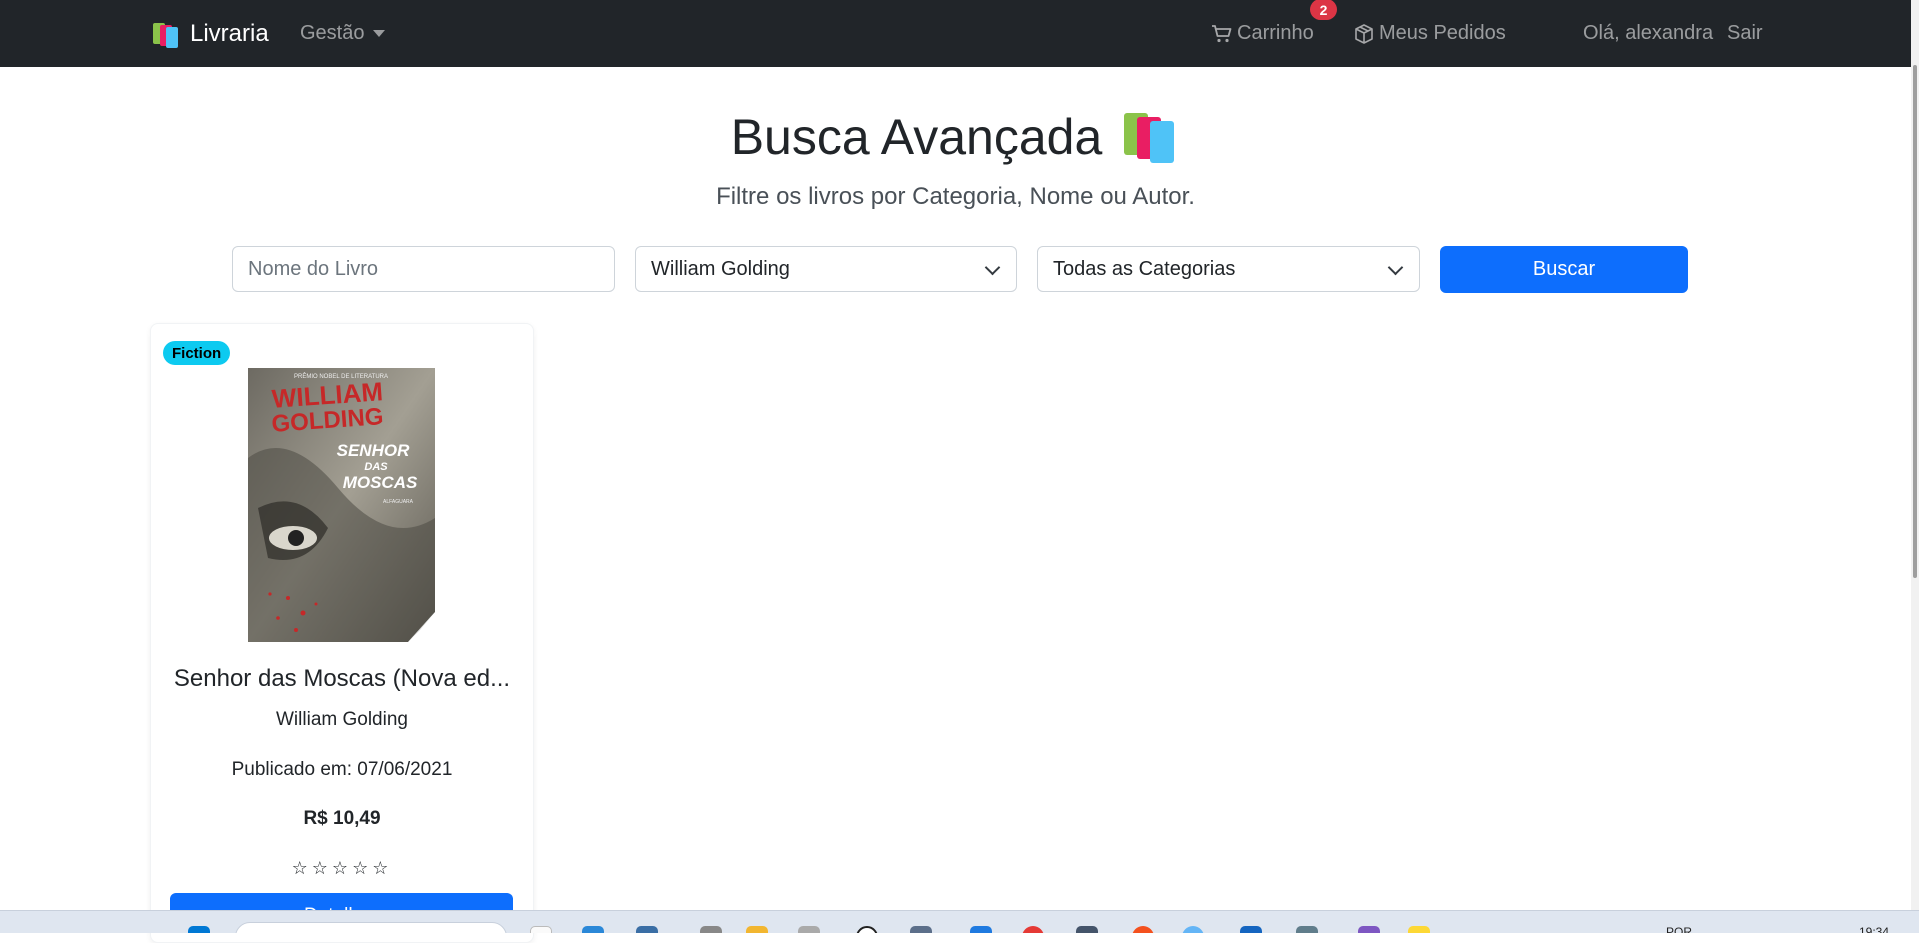 This screenshot has height=943, width=1919. Describe the element at coordinates (1369, 929) in the screenshot. I see `visual-studio-icon` at that location.